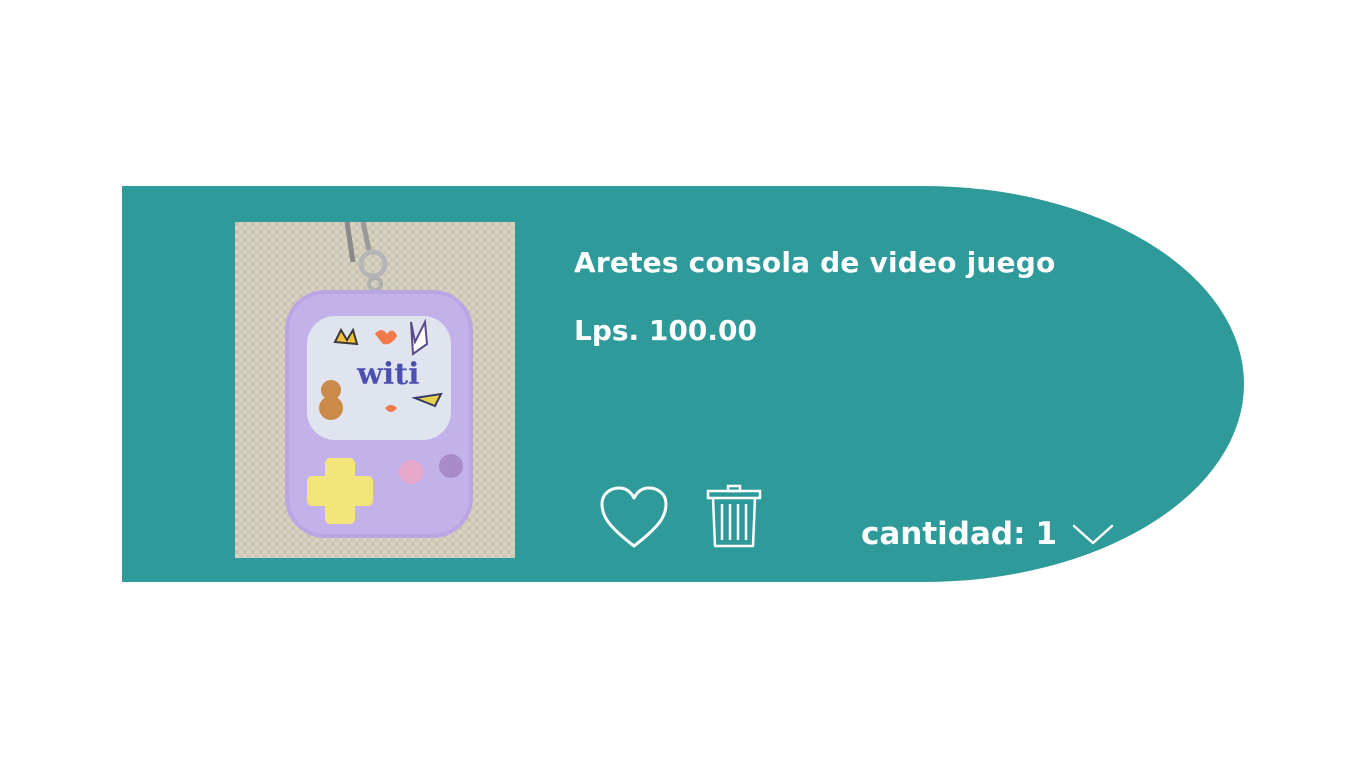 The width and height of the screenshot is (1366, 768). Describe the element at coordinates (943, 534) in the screenshot. I see `quantity-label: cantidad:` at that location.